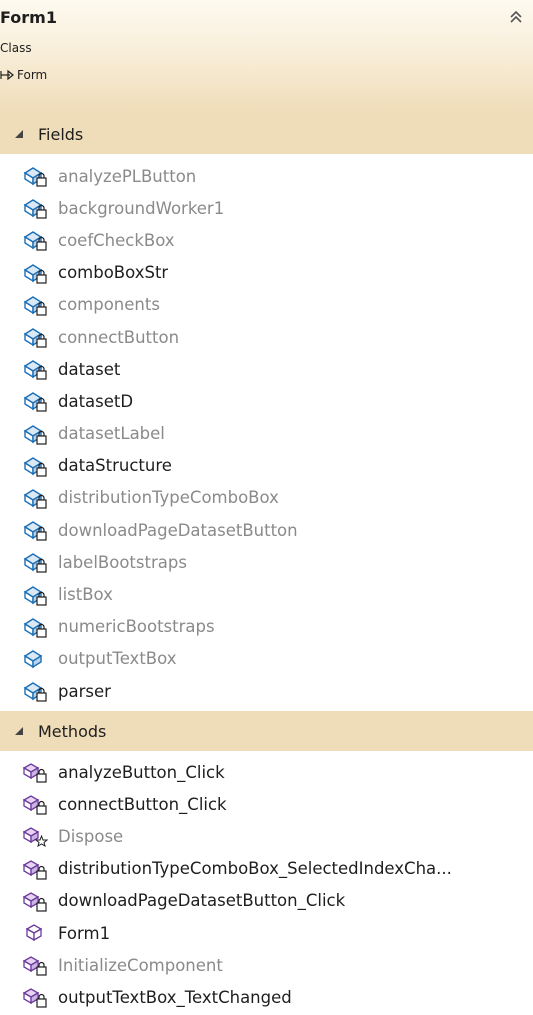 This screenshot has width=533, height=1015. I want to click on field-item: listBox, so click(266, 594).